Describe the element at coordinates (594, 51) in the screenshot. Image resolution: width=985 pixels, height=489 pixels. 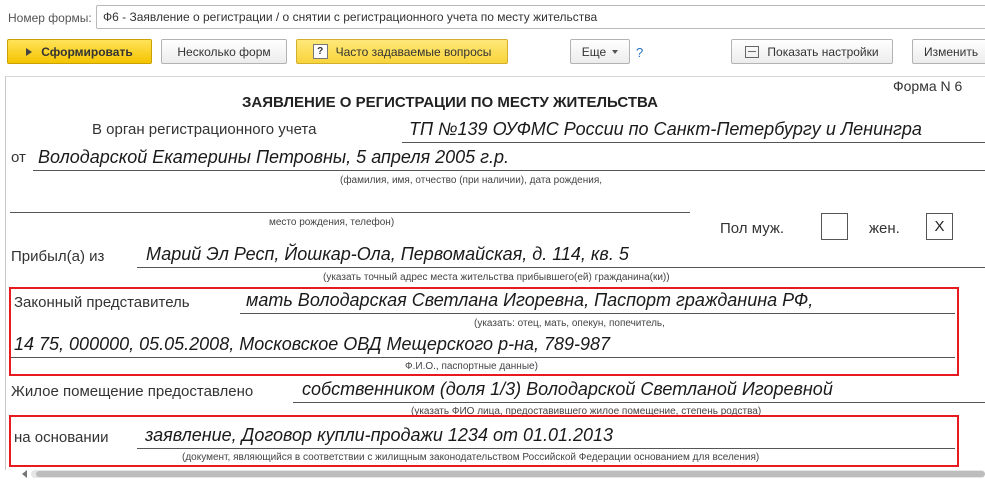
I see `more-label: Еще` at that location.